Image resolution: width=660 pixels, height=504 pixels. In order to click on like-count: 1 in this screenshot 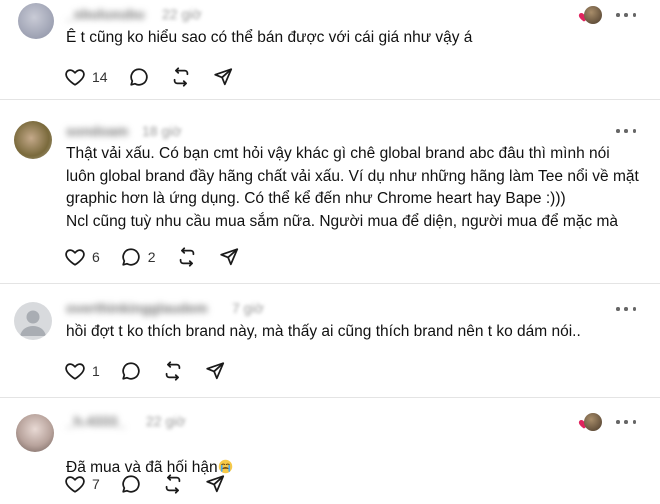, I will do `click(96, 371)`.